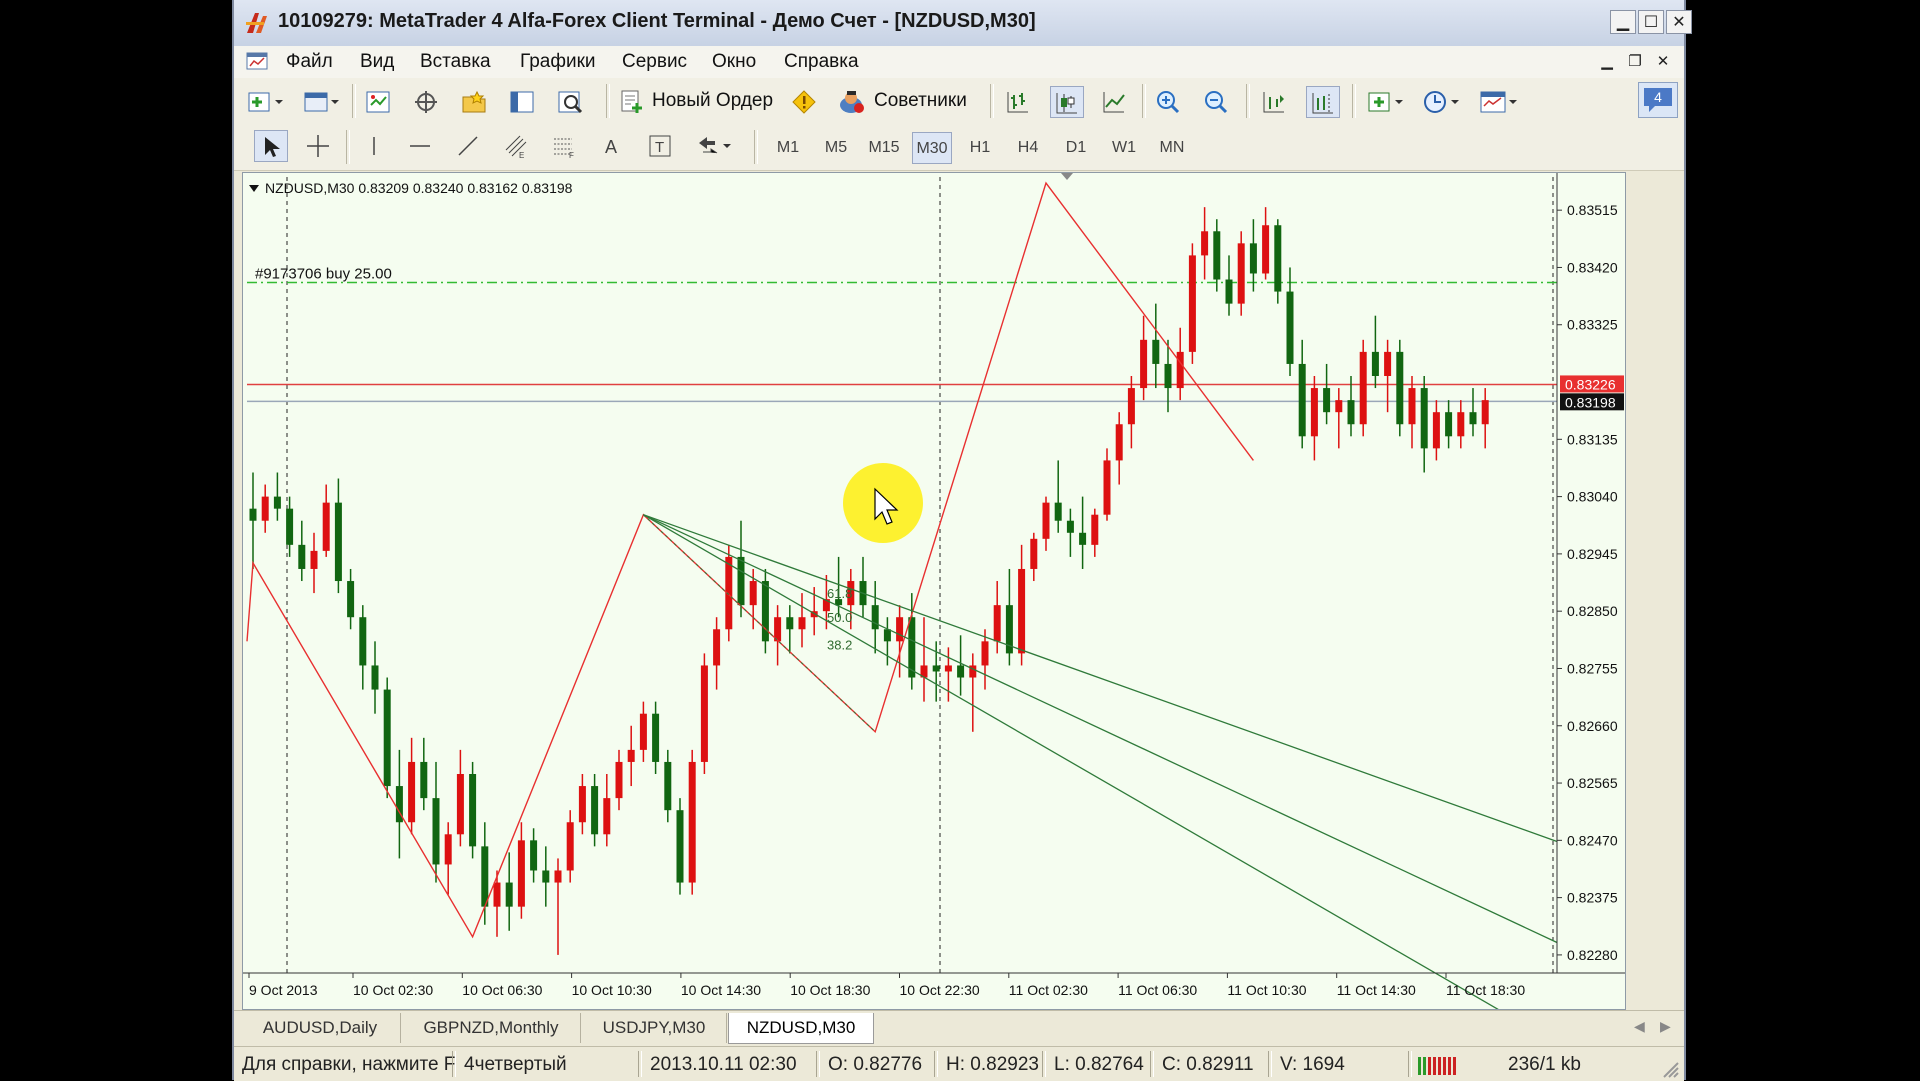 The height and width of the screenshot is (1081, 1920). What do you see at coordinates (571, 102) in the screenshot?
I see `strategy-tester-button` at bounding box center [571, 102].